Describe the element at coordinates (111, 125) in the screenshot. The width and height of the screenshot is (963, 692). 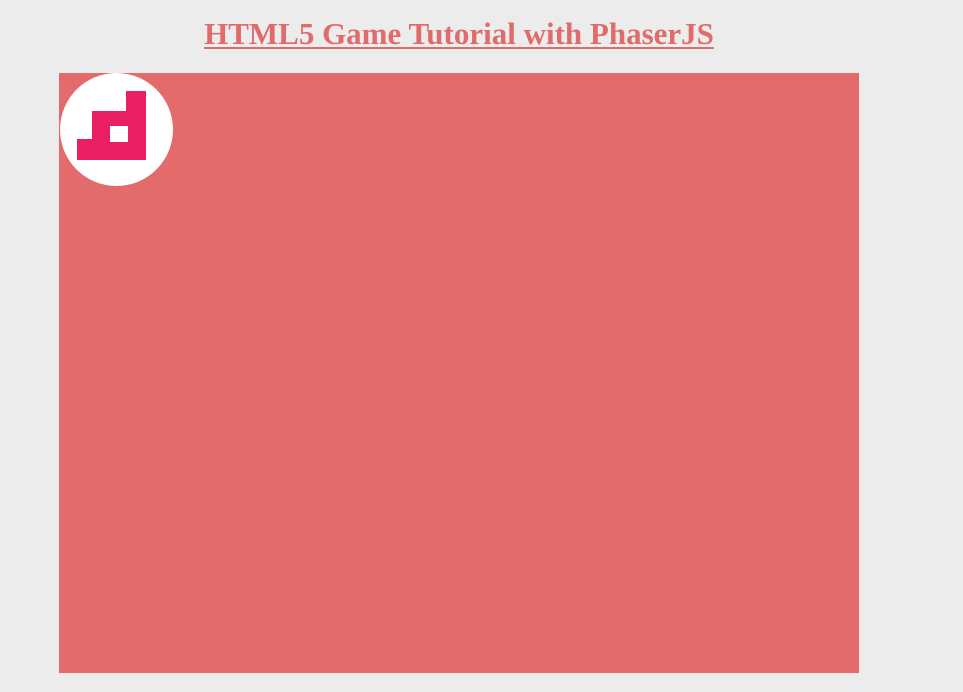
I see `phaser-logo-icon` at that location.